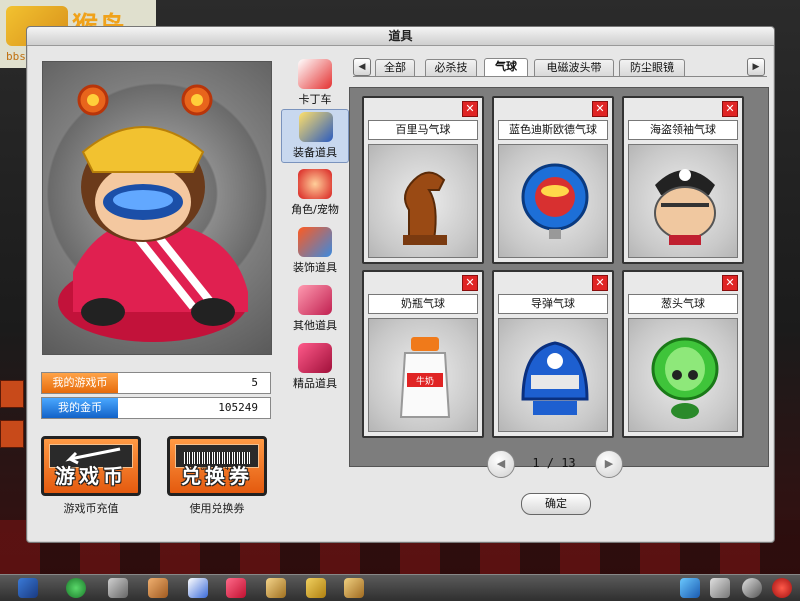  What do you see at coordinates (423, 304) in the screenshot?
I see `item-name: 奶瓶气球` at bounding box center [423, 304].